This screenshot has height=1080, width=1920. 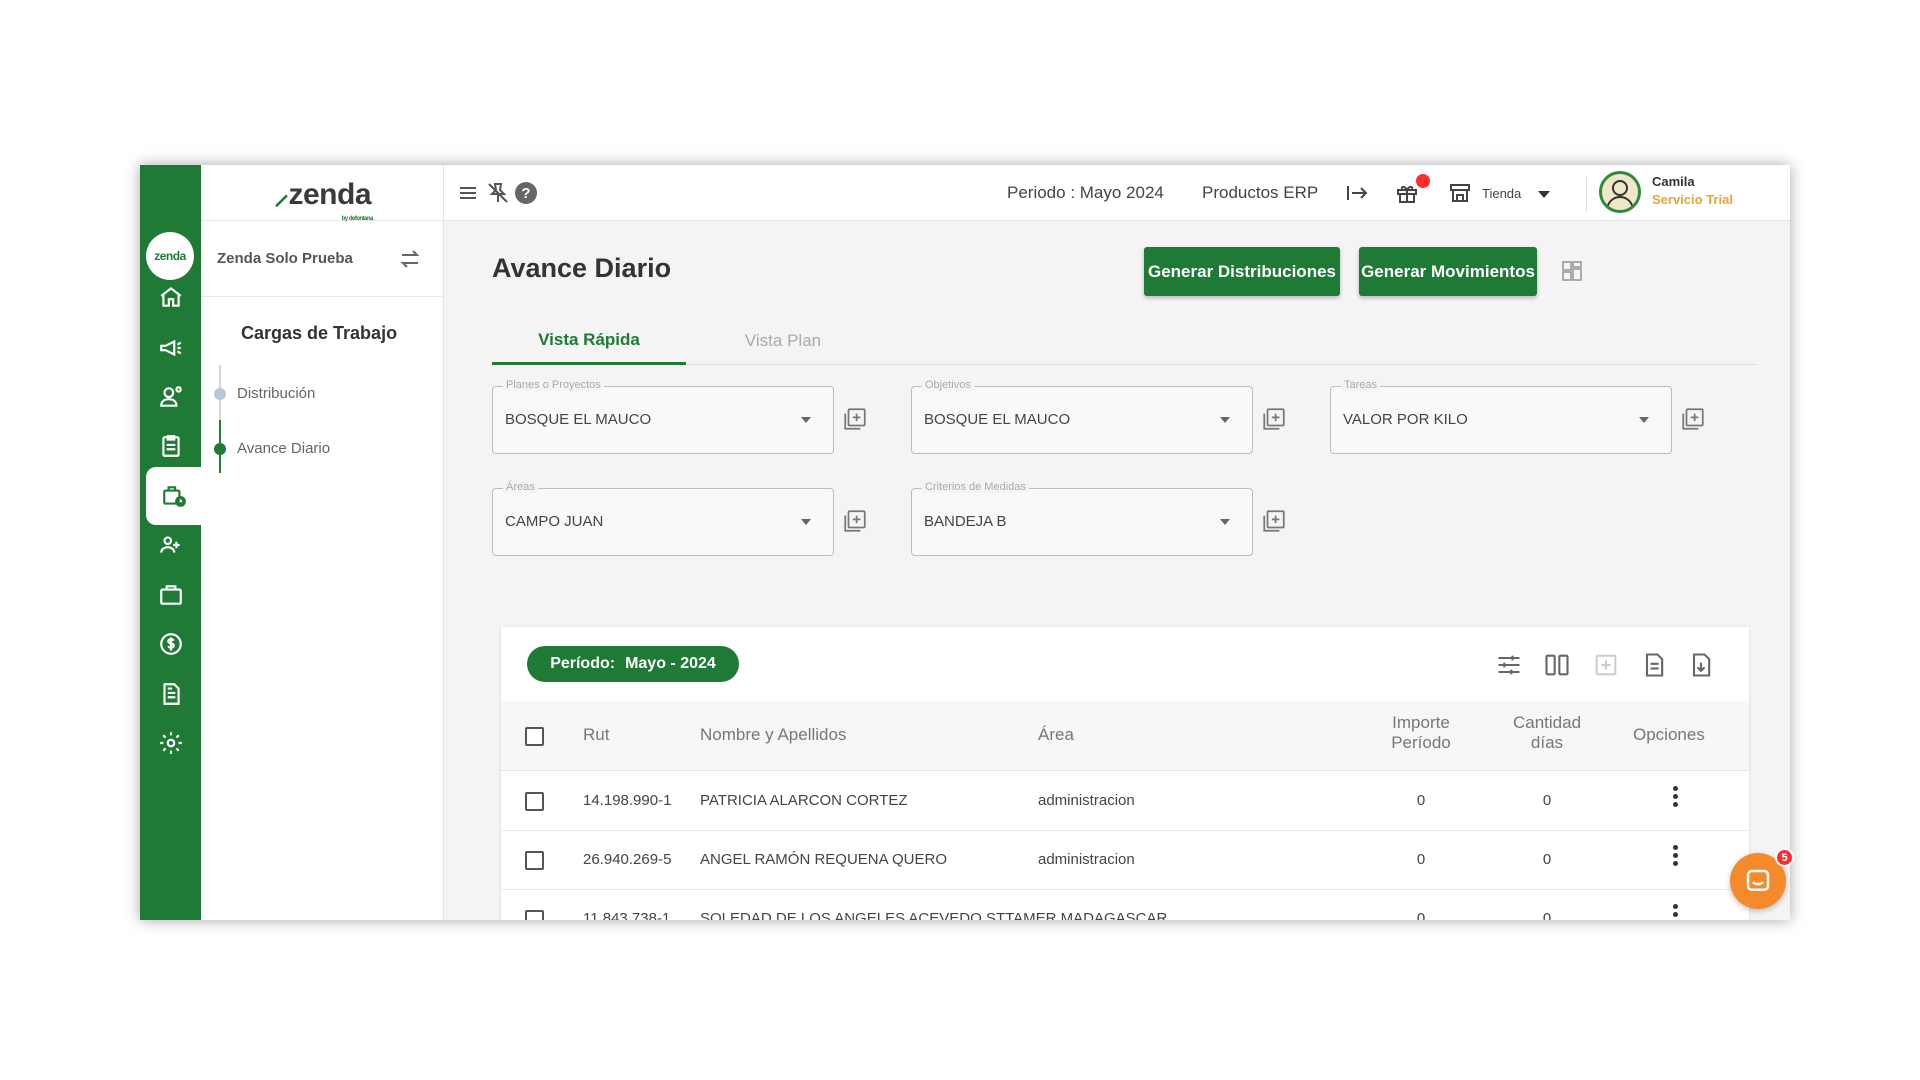 What do you see at coordinates (1421, 722) in the screenshot?
I see `column-header-importe-line1: Importe` at bounding box center [1421, 722].